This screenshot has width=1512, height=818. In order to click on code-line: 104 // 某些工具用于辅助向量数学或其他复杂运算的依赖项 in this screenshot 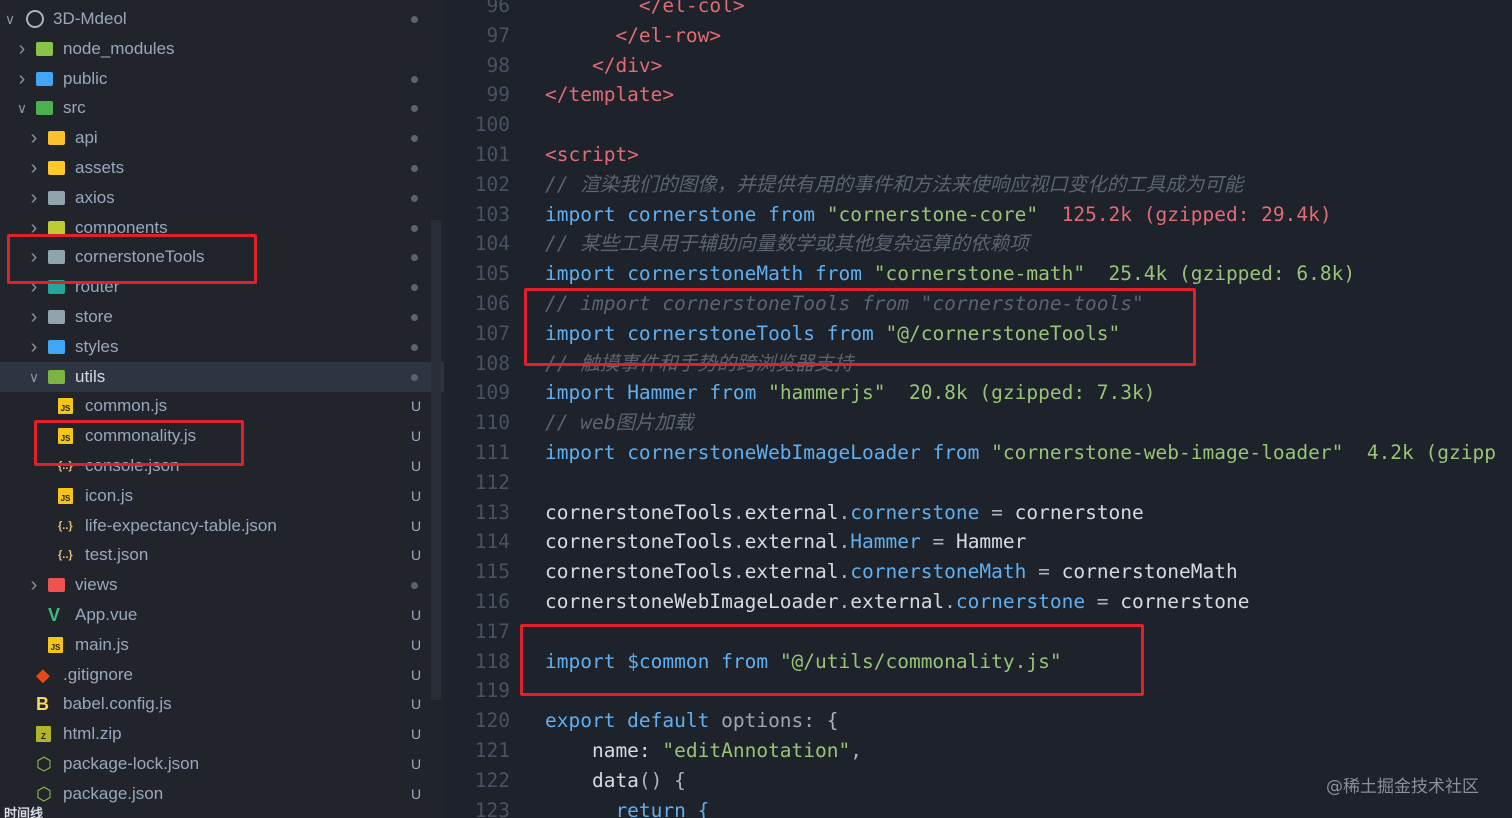, I will do `click(978, 244)`.